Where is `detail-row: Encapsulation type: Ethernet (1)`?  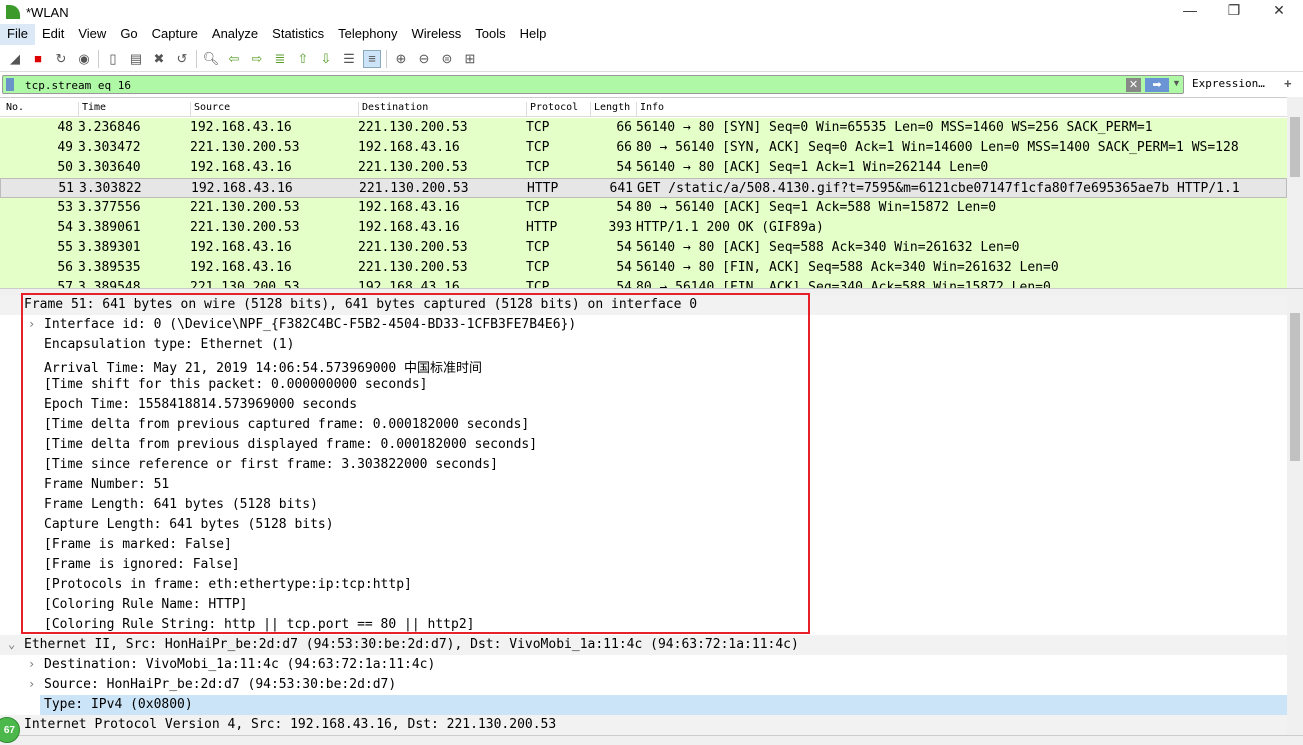
detail-row: Encapsulation type: Ethernet (1) is located at coordinates (643, 345).